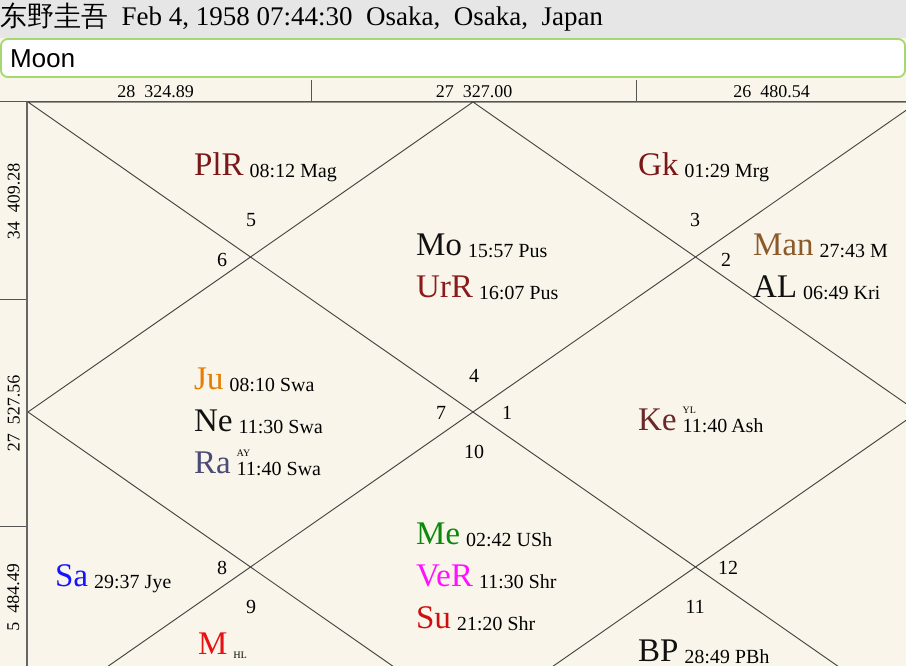 The height and width of the screenshot is (666, 906). What do you see at coordinates (474, 90) in the screenshot?
I see `ruler-cell: 27 327.00` at bounding box center [474, 90].